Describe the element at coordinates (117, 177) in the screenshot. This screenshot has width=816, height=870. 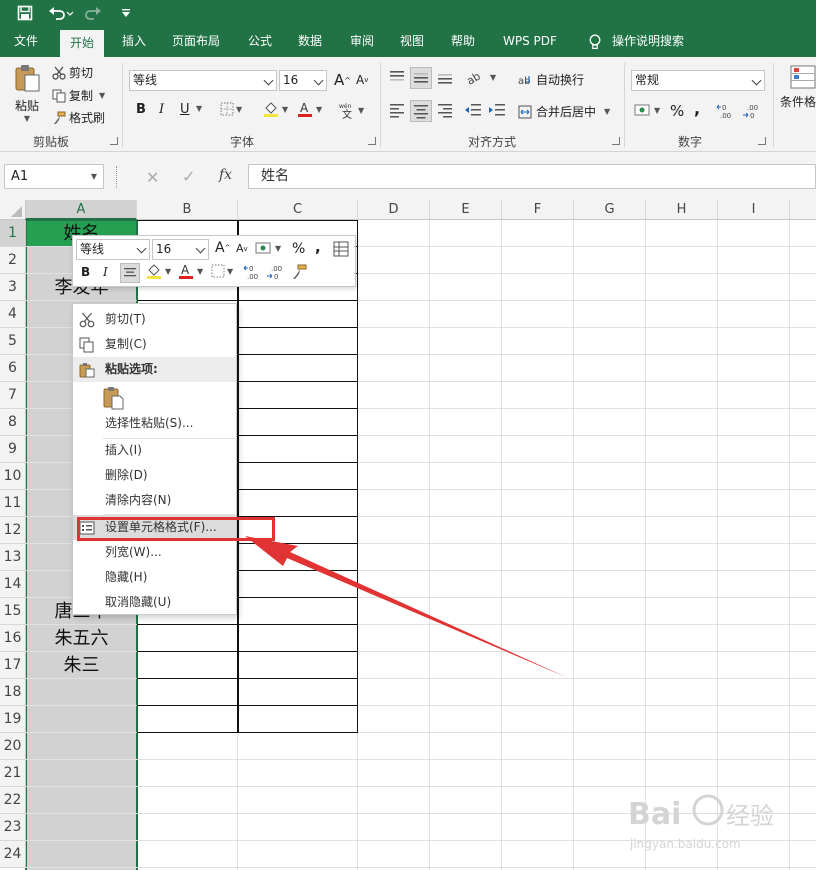
I see `formula-bar-splitter` at that location.